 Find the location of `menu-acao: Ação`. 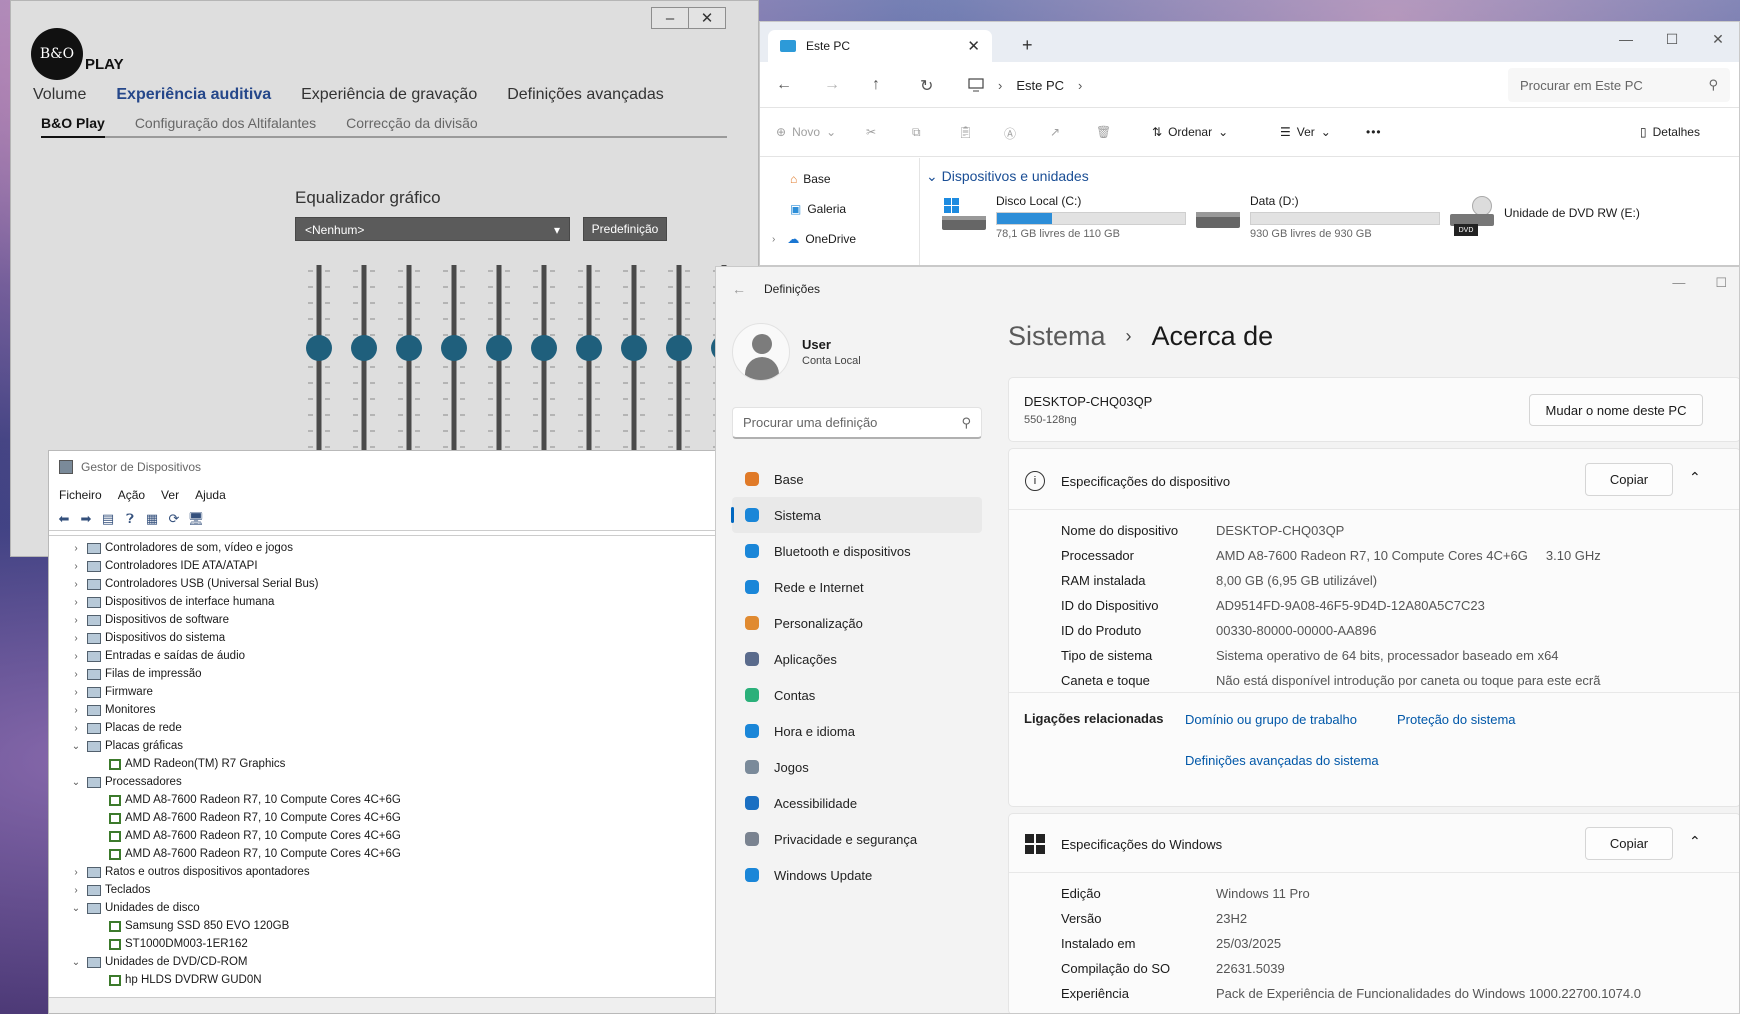

menu-acao: Ação is located at coordinates (131, 495).